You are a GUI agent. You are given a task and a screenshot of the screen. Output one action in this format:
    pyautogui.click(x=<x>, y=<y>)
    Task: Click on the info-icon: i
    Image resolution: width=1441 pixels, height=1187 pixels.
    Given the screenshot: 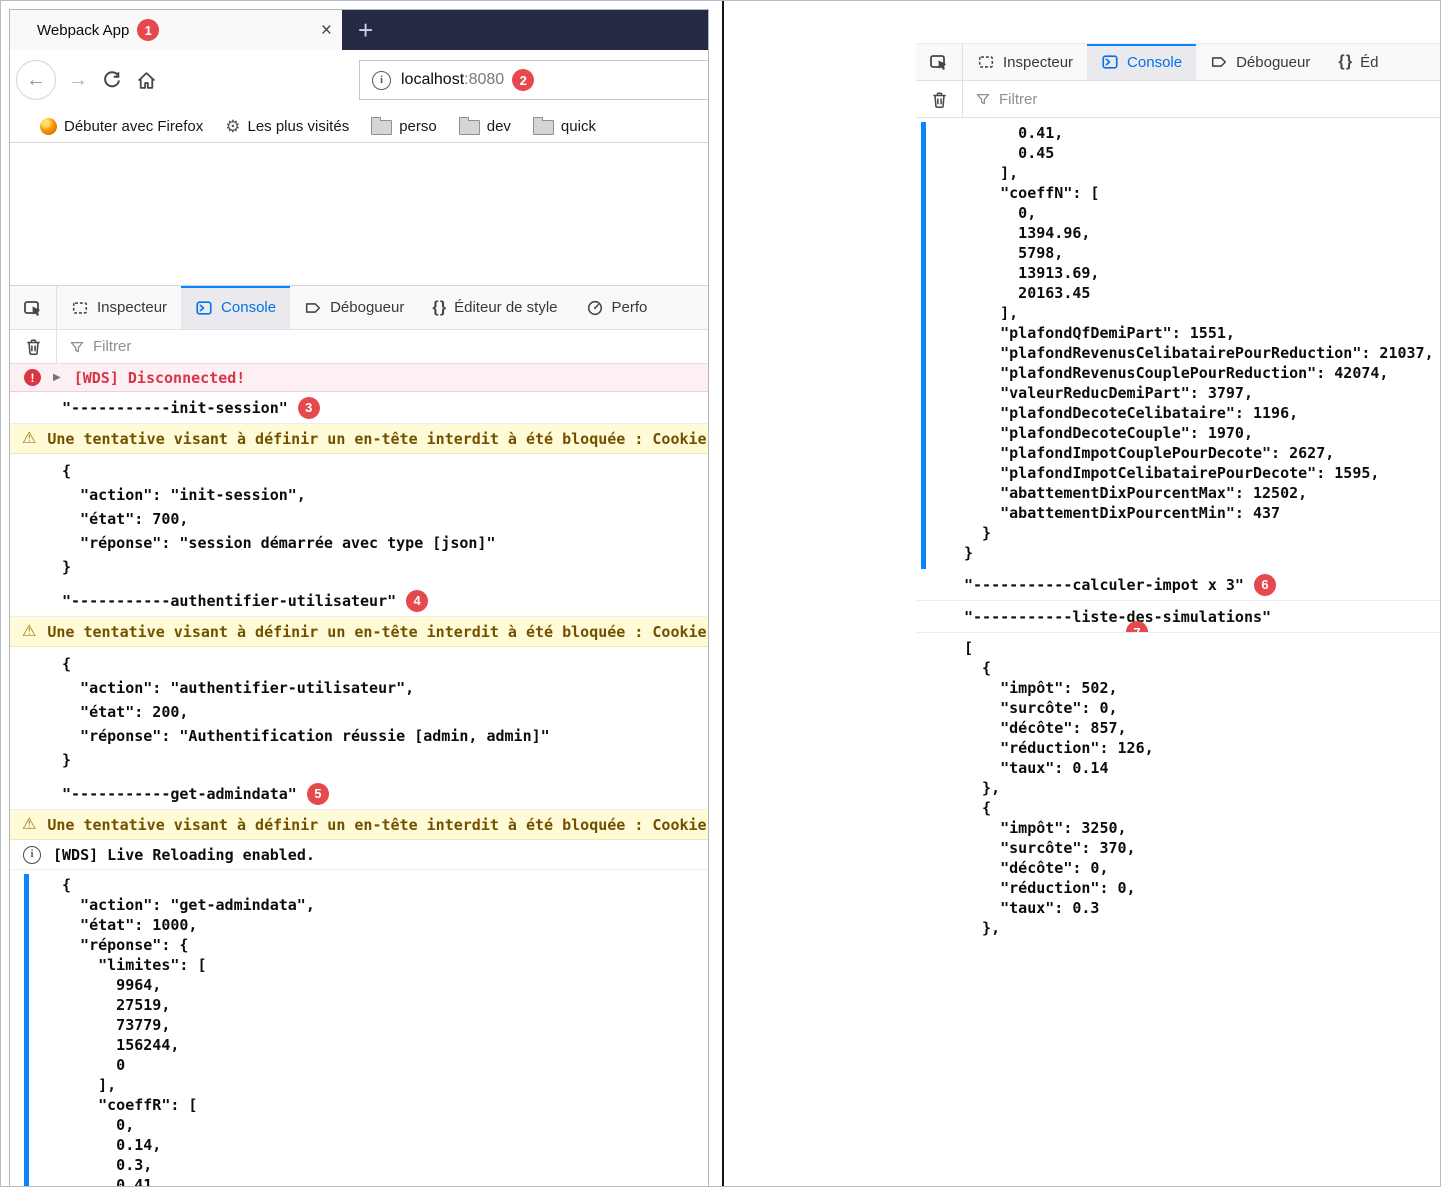 What is the action you would take?
    pyautogui.click(x=32, y=854)
    